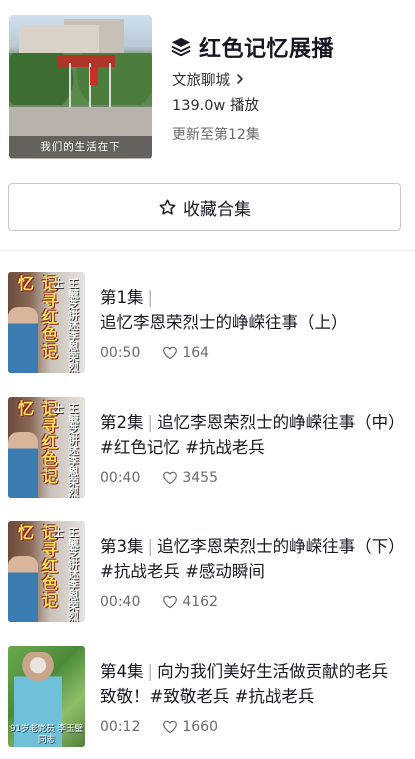 This screenshot has width=415, height=759. I want to click on episode-meta: 00:40 3455, so click(159, 478).